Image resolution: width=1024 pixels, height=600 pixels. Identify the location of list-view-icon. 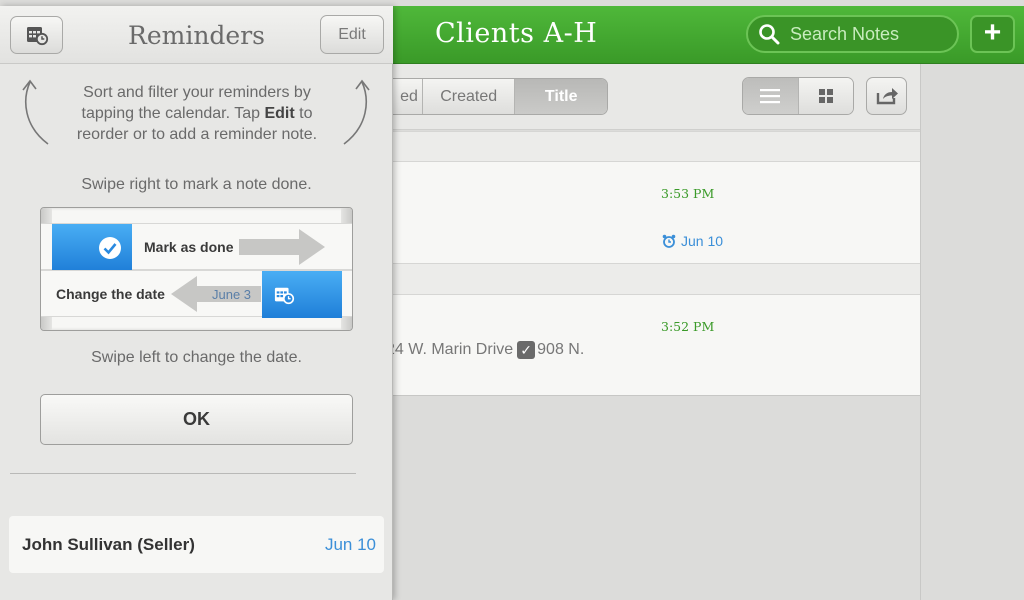
(770, 96).